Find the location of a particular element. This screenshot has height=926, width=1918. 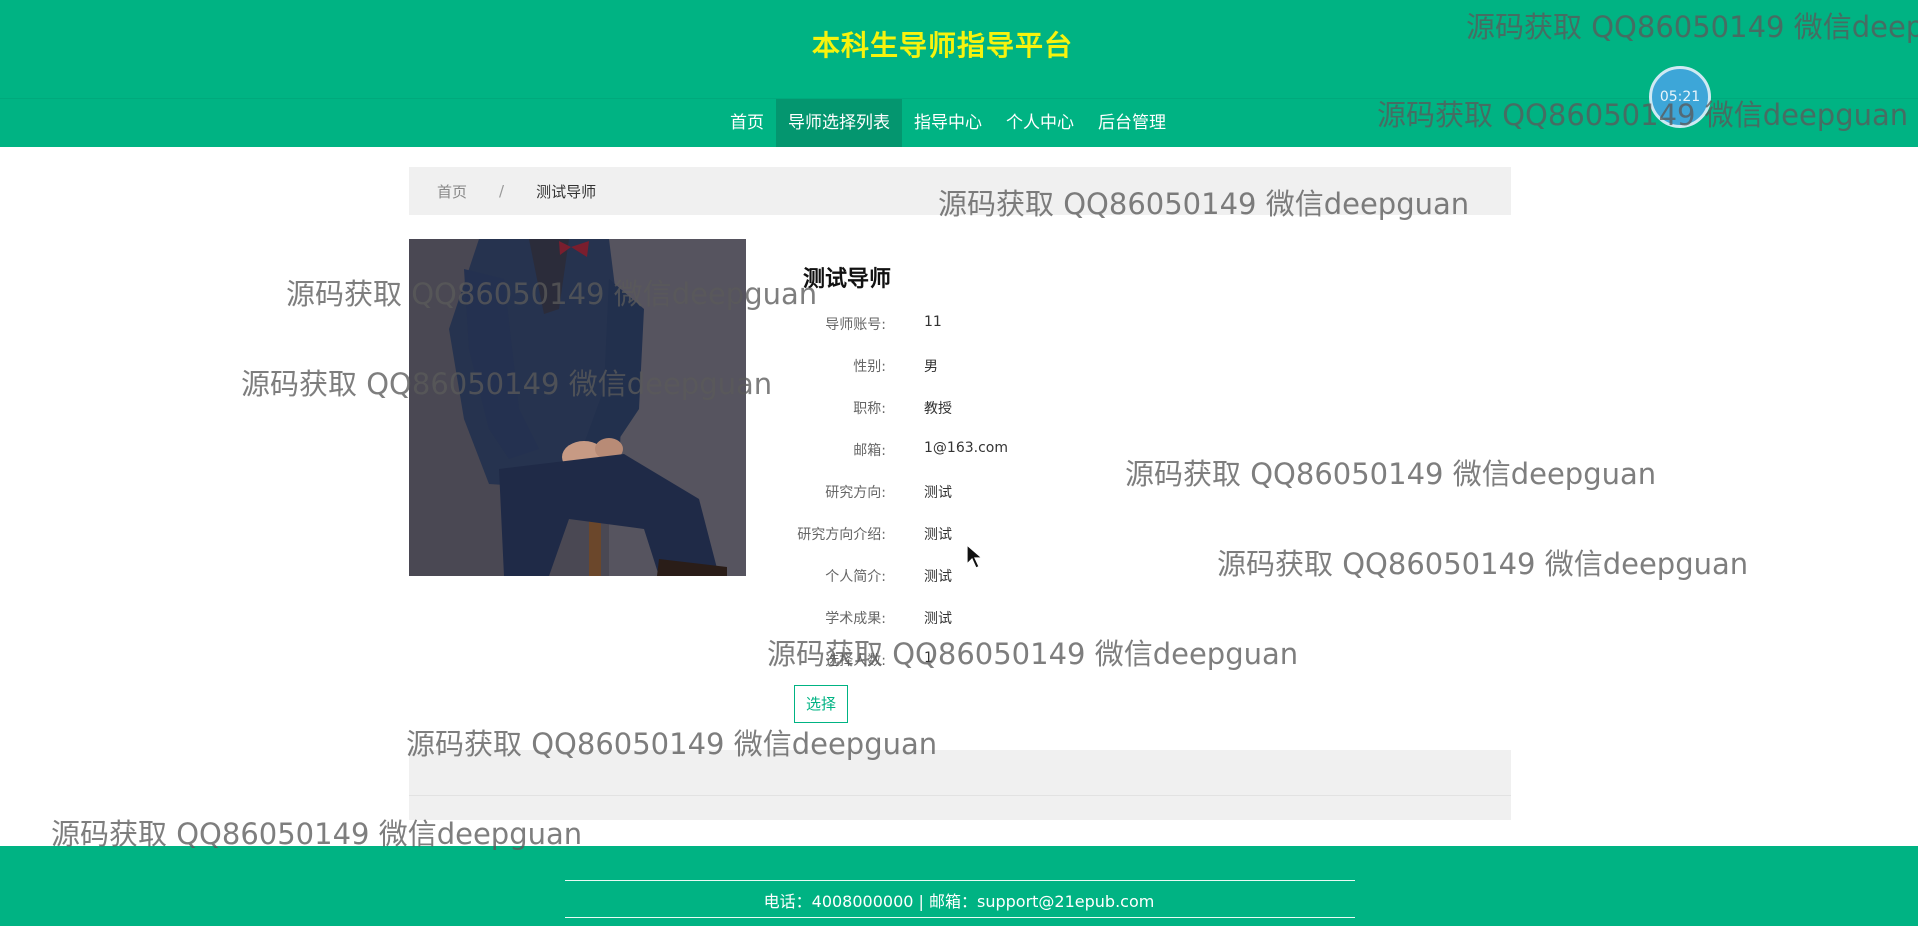

field-label: 性别: is located at coordinates (869, 367).